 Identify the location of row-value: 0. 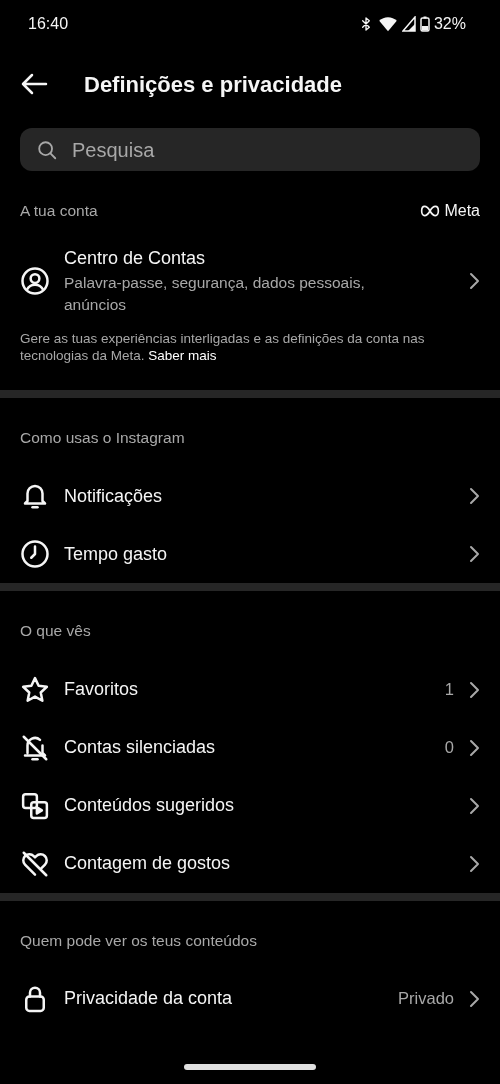
(449, 748).